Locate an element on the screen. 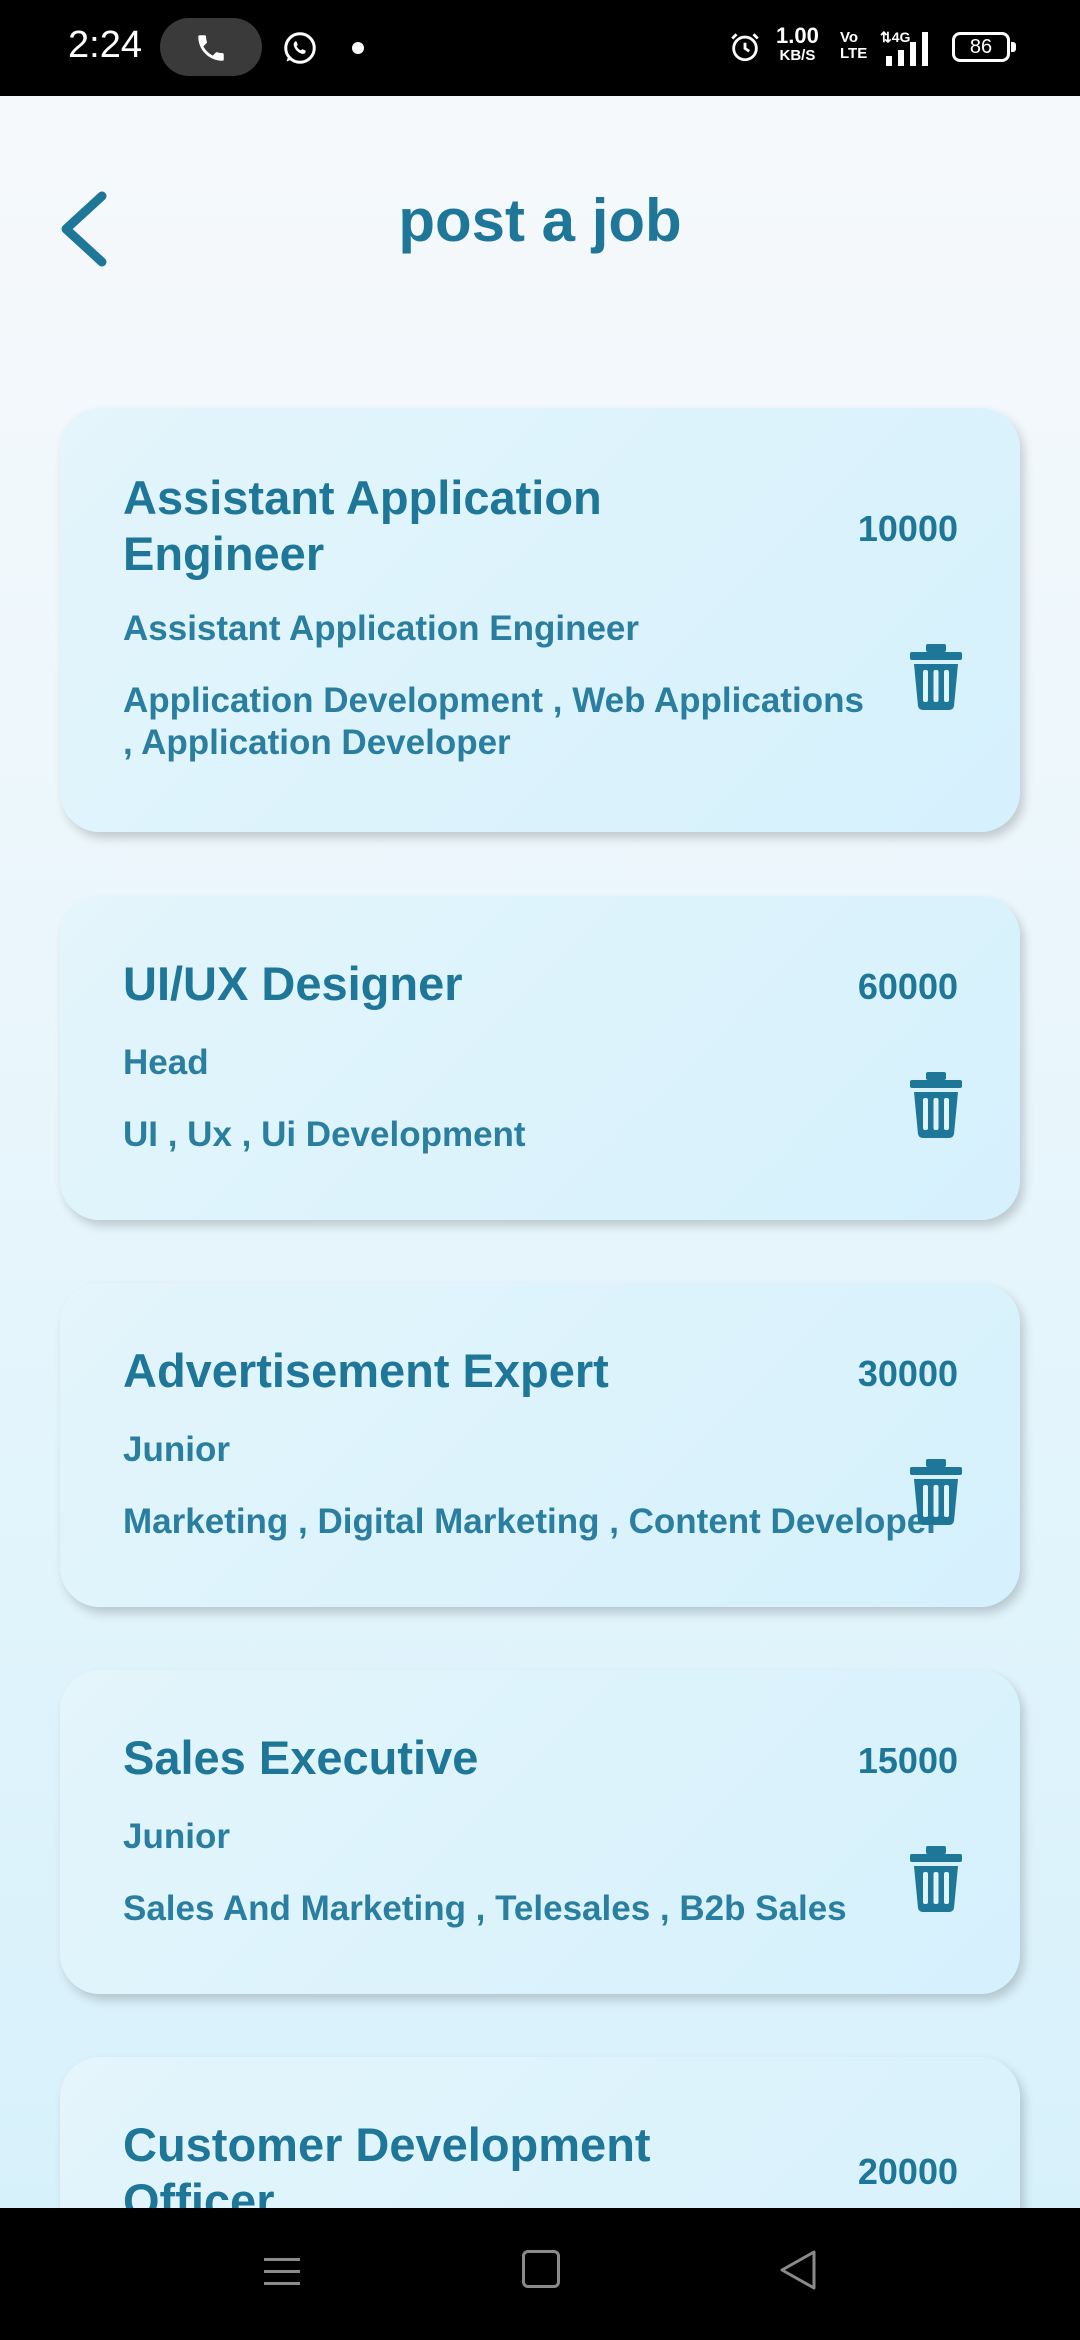 This screenshot has height=2340, width=1080. volte-indicator: Vo LTE is located at coordinates (853, 46).